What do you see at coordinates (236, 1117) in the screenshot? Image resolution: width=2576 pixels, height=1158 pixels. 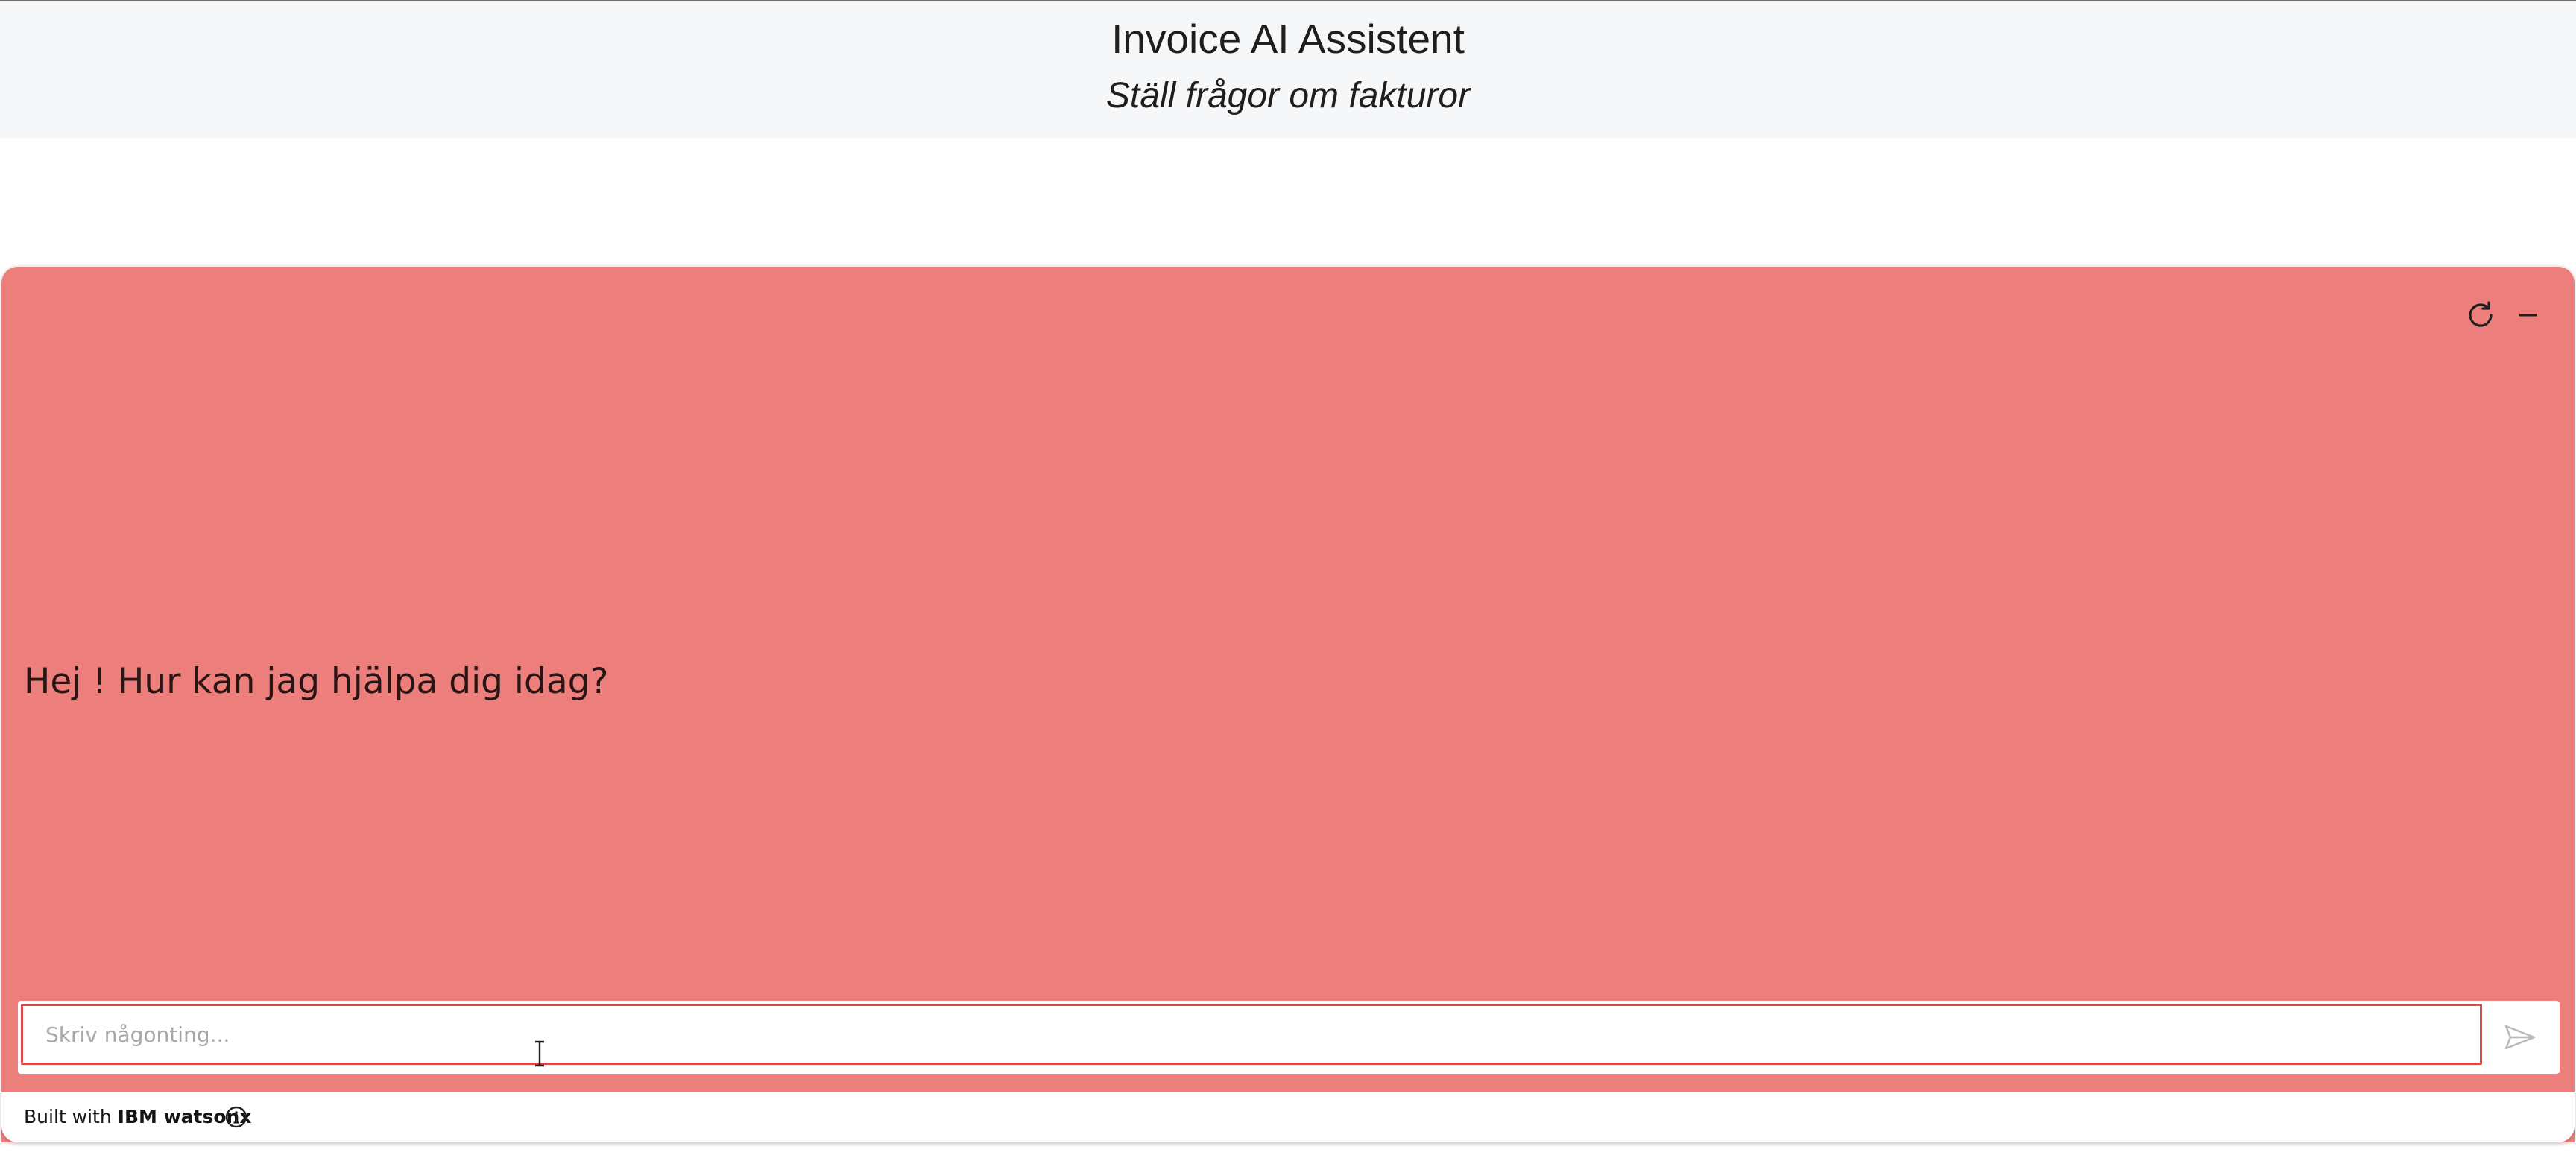 I see `info-icon` at bounding box center [236, 1117].